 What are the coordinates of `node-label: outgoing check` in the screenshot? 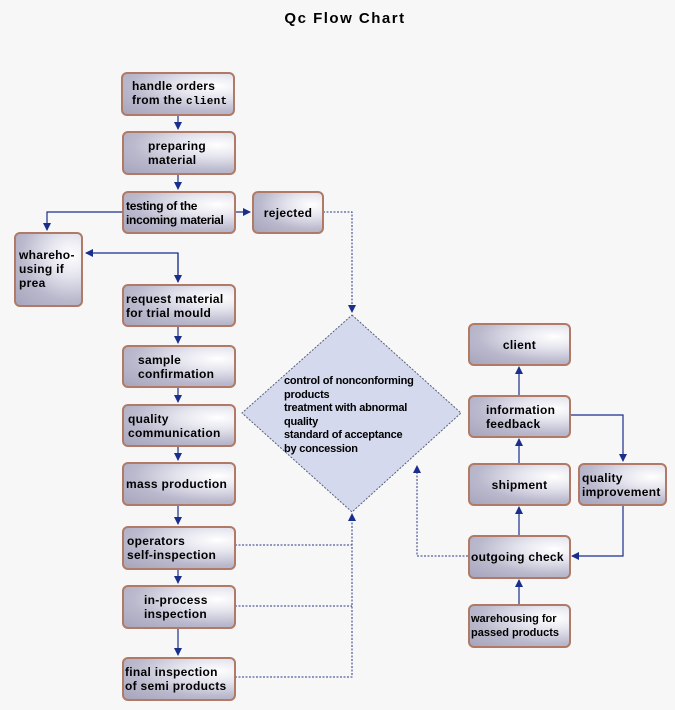 It's located at (517, 557).